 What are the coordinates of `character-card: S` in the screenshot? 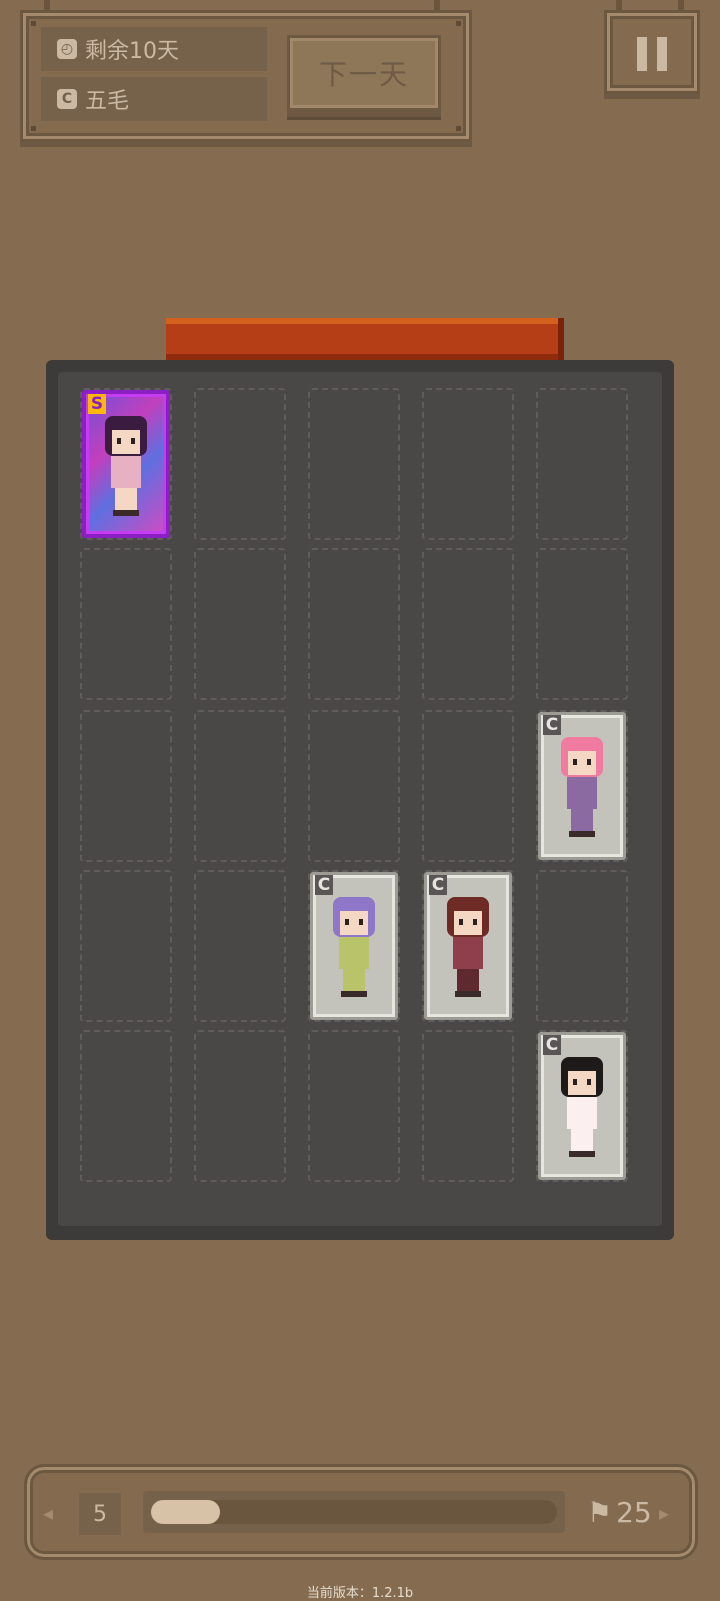 It's located at (126, 464).